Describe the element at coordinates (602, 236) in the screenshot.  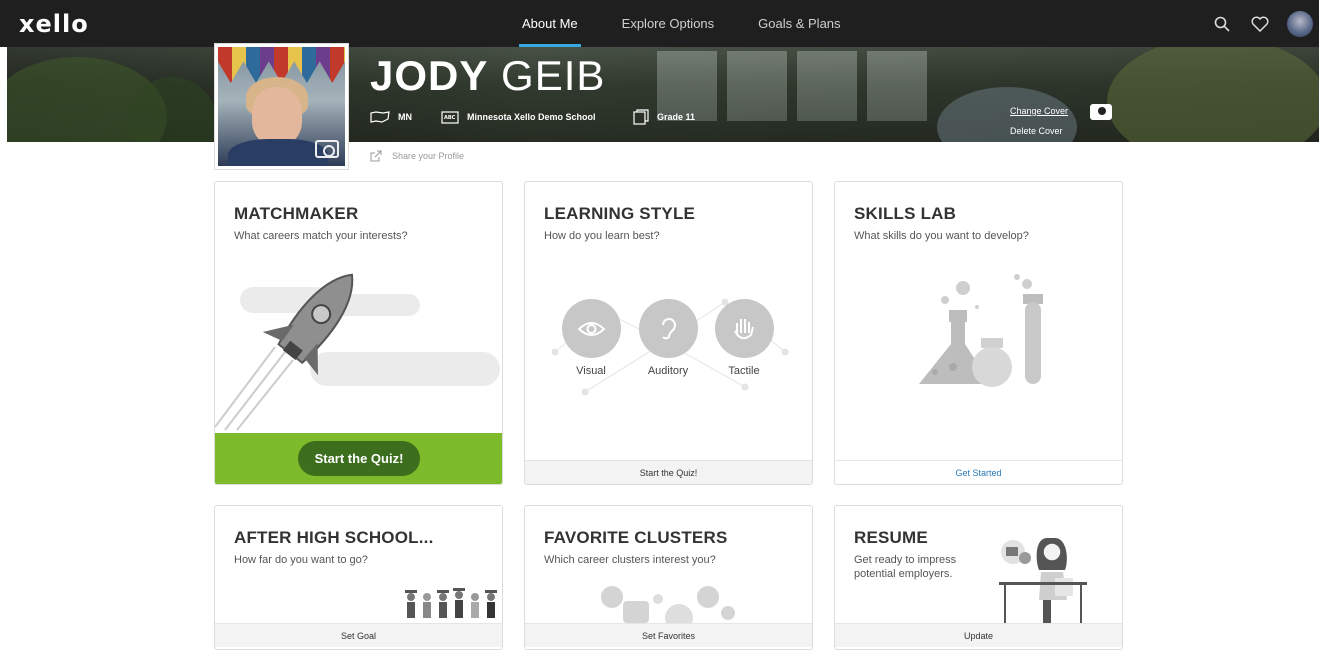
I see `card-subtitle: How do you learn best?` at that location.